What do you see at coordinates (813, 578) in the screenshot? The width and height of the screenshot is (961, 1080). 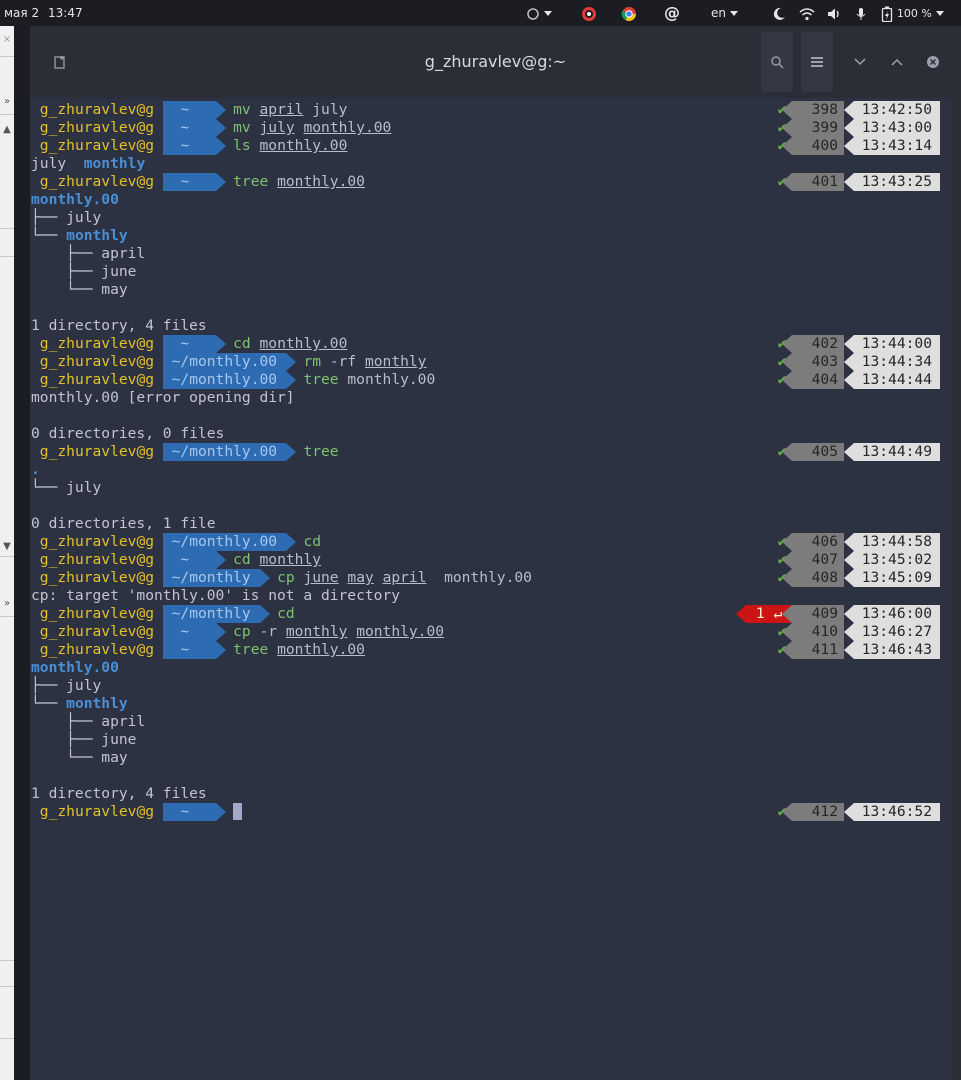 I see `history-number: 408` at bounding box center [813, 578].